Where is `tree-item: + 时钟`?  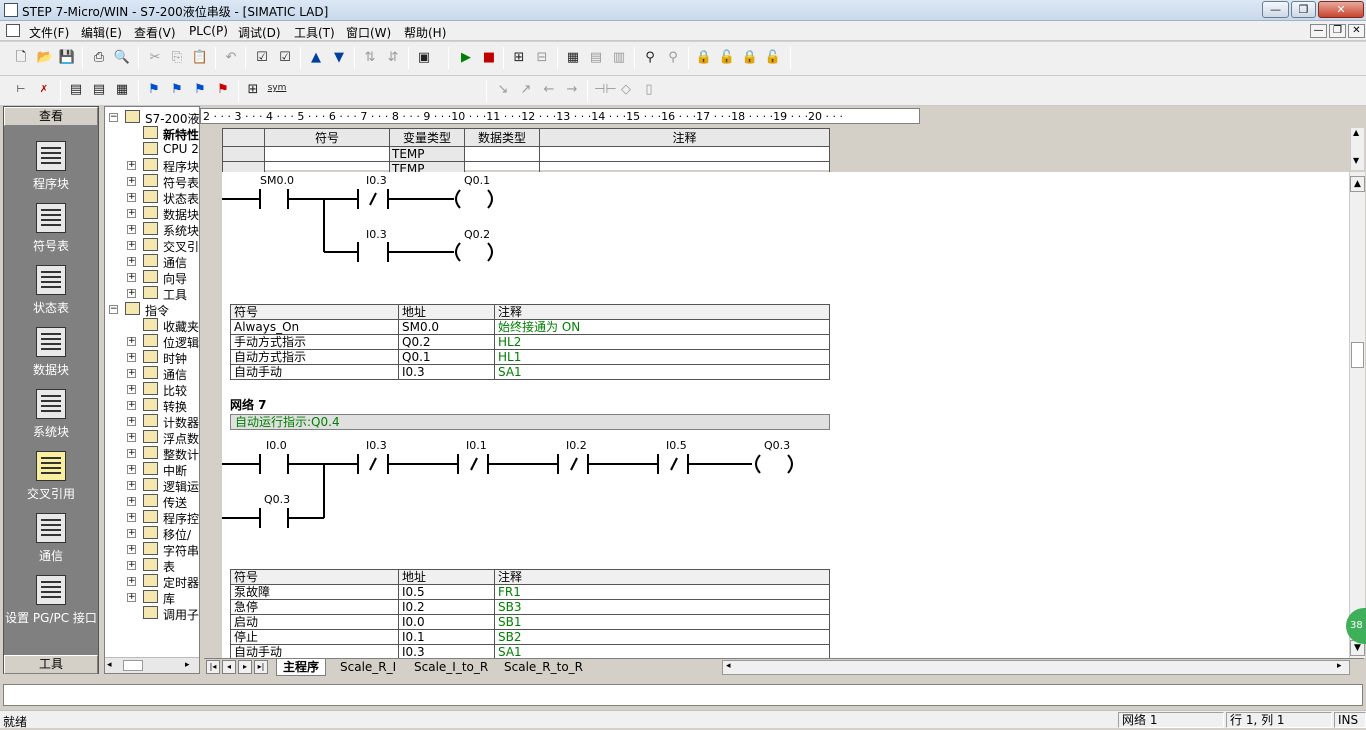 tree-item: + 时钟 is located at coordinates (152, 357).